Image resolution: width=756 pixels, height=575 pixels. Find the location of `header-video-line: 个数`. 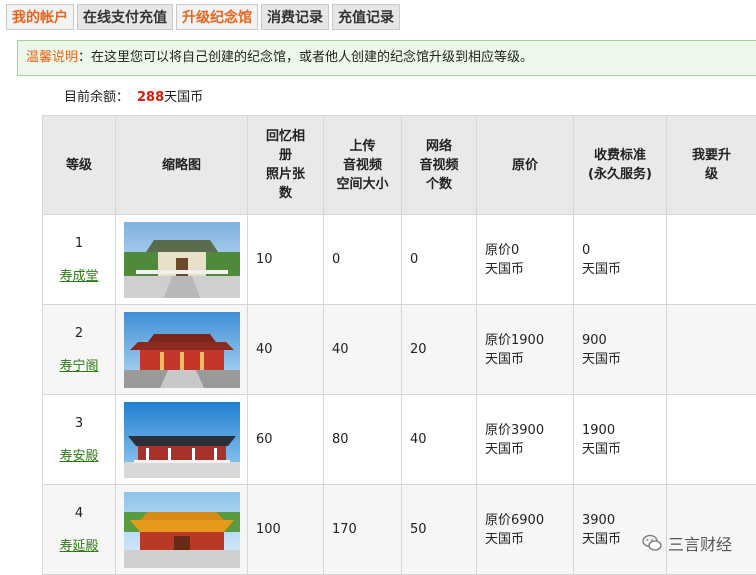

header-video-line: 个数 is located at coordinates (439, 184).